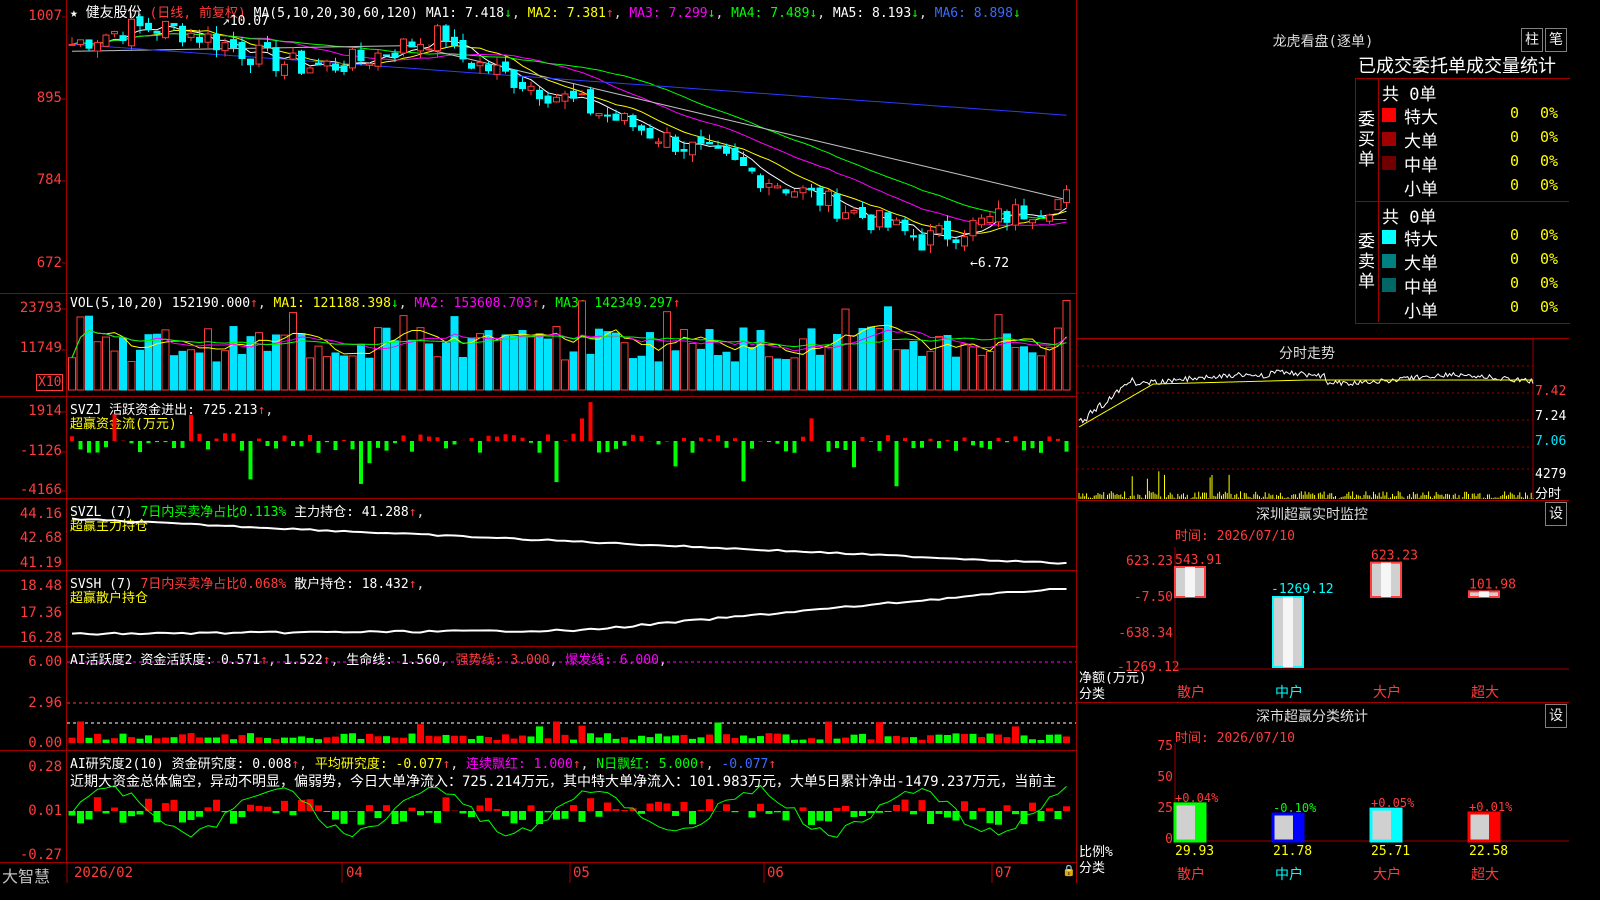 The height and width of the screenshot is (900, 1600). What do you see at coordinates (1421, 264) in the screenshot?
I see `order-type: 大单` at bounding box center [1421, 264].